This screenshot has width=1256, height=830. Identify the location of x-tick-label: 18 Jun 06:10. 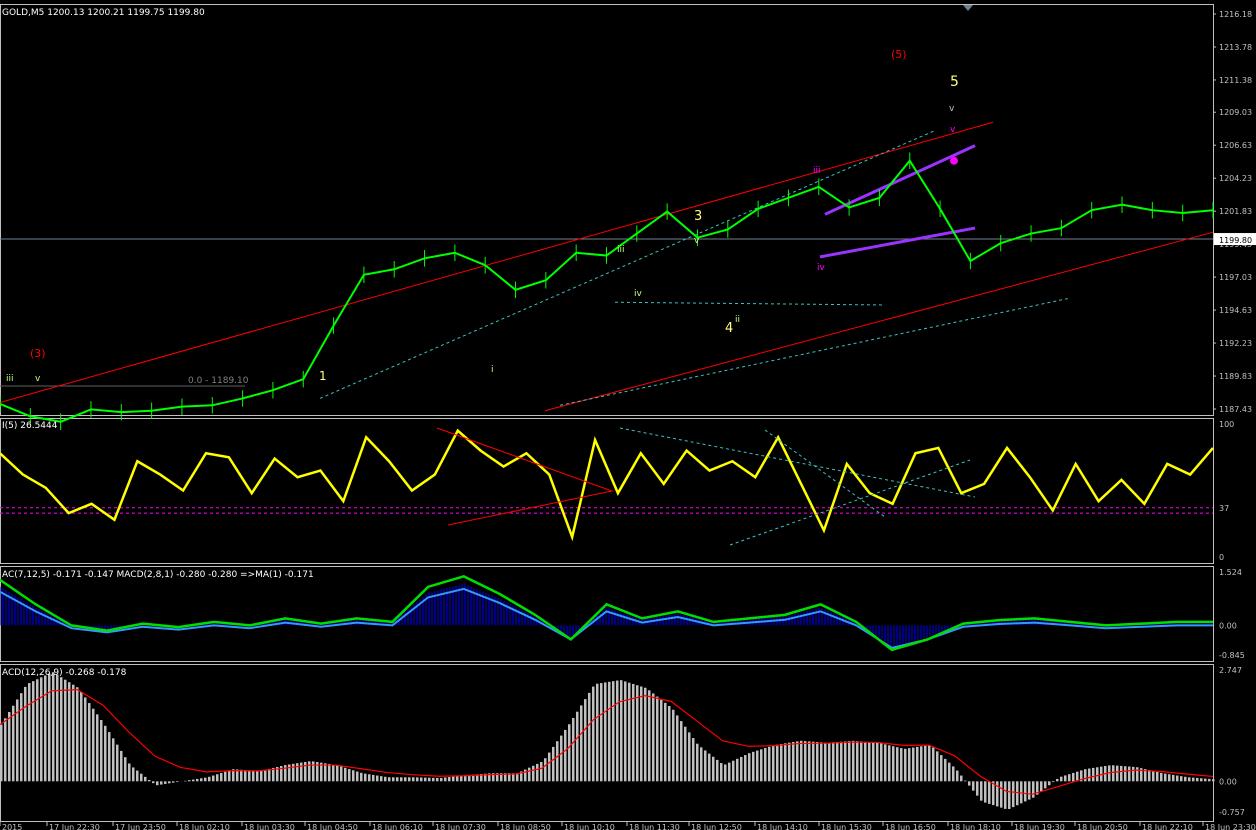
(397, 826).